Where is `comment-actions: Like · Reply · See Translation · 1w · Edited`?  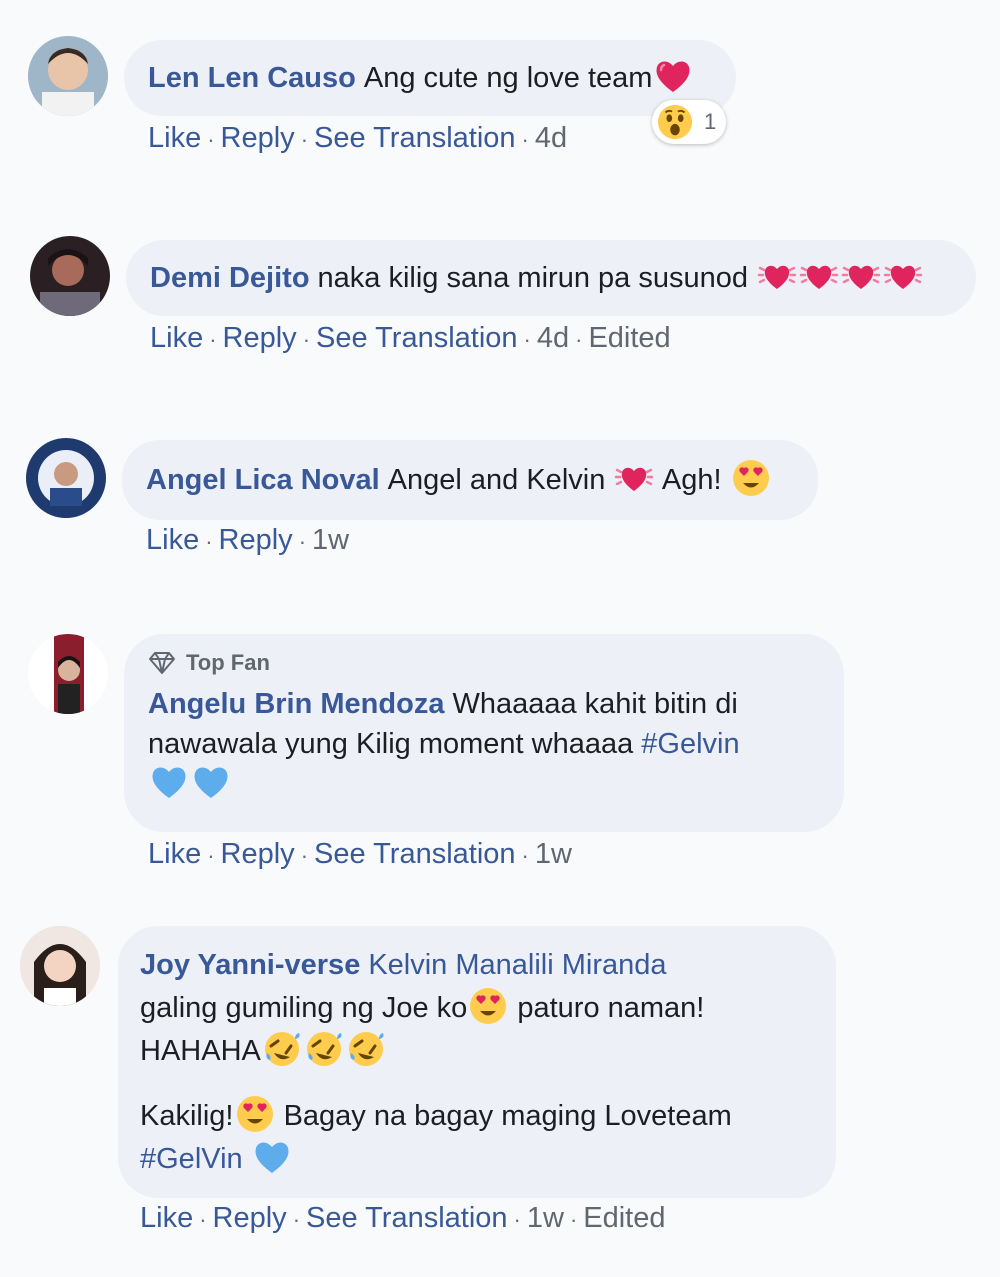
comment-actions: Like · Reply · See Translation · 1w · Edited is located at coordinates (403, 1218).